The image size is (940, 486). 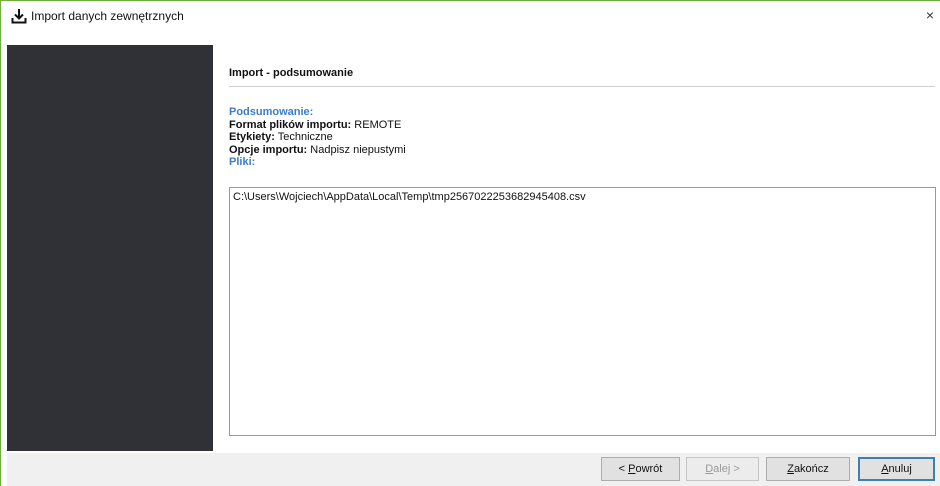 What do you see at coordinates (811, 469) in the screenshot?
I see `finish-label: akończ` at bounding box center [811, 469].